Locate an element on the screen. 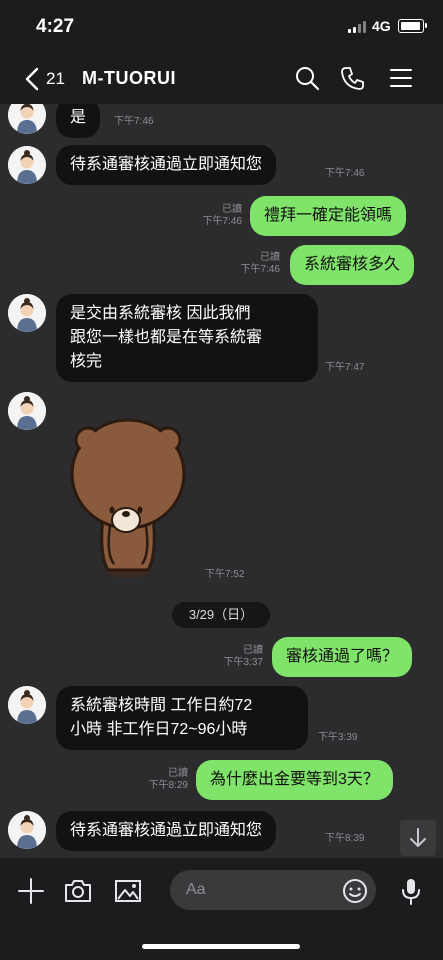 The height and width of the screenshot is (960, 443). message-text: 禮拜一確定能領嗎 is located at coordinates (328, 215).